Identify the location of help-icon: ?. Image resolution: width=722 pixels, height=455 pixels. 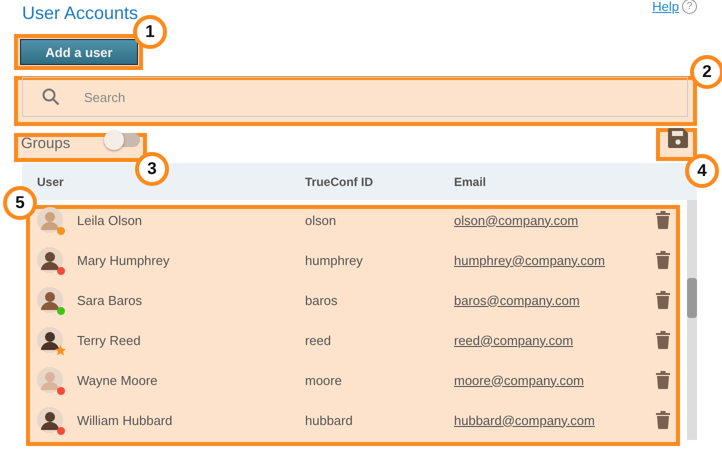
(689, 7).